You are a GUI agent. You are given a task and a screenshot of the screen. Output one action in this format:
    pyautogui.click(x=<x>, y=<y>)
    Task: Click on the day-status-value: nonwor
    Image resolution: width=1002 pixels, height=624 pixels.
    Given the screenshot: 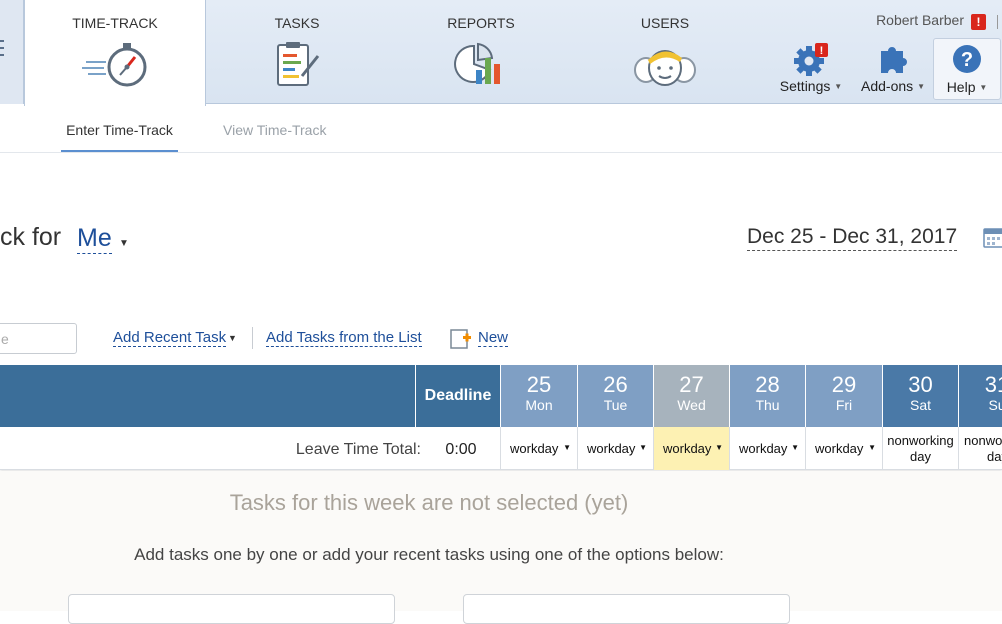 What is the action you would take?
    pyautogui.click(x=983, y=440)
    